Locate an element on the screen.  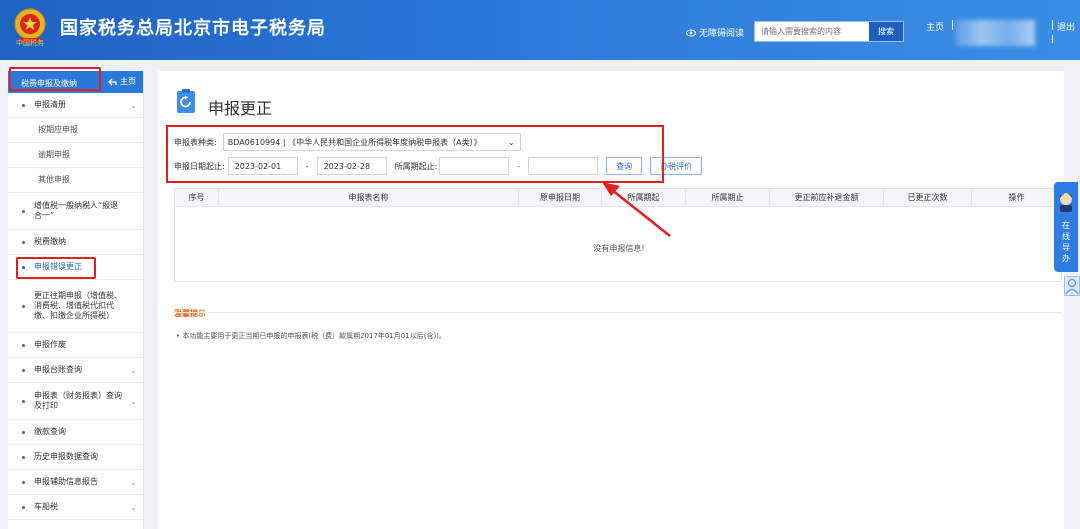
table-column-header: 原申报日期 is located at coordinates (560, 197).